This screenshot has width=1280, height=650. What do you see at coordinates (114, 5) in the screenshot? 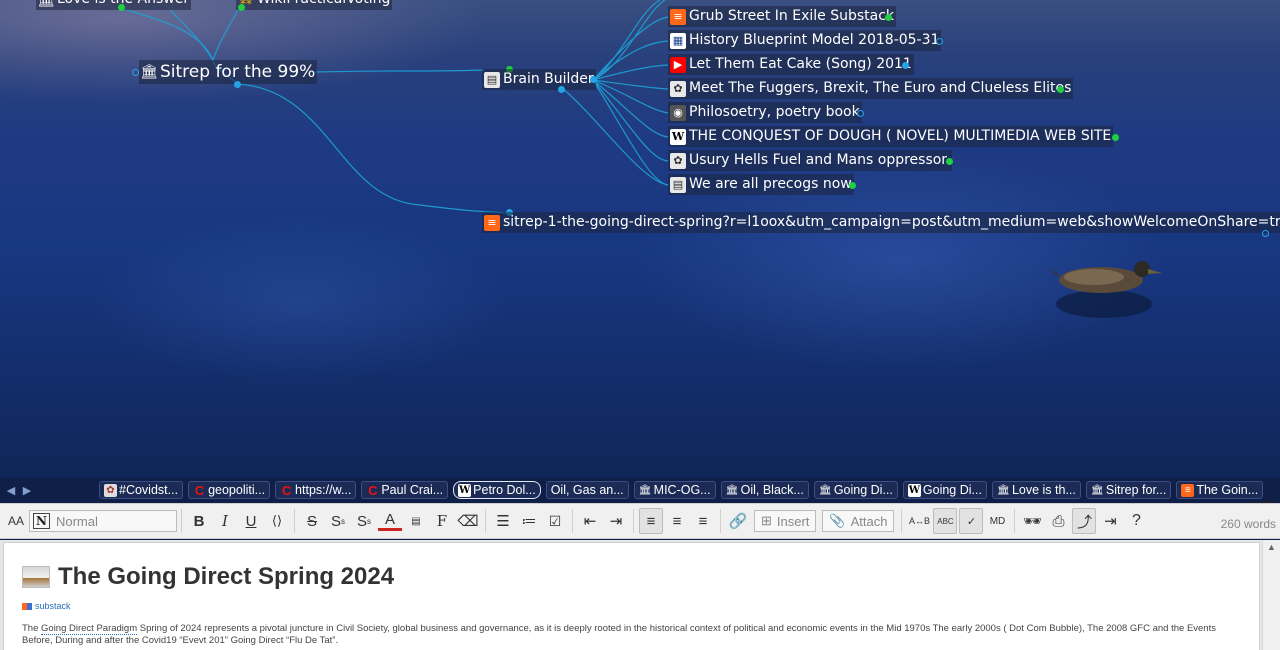
I see `node-love-is-the-answer: 🏛 Love is the Answer` at bounding box center [114, 5].